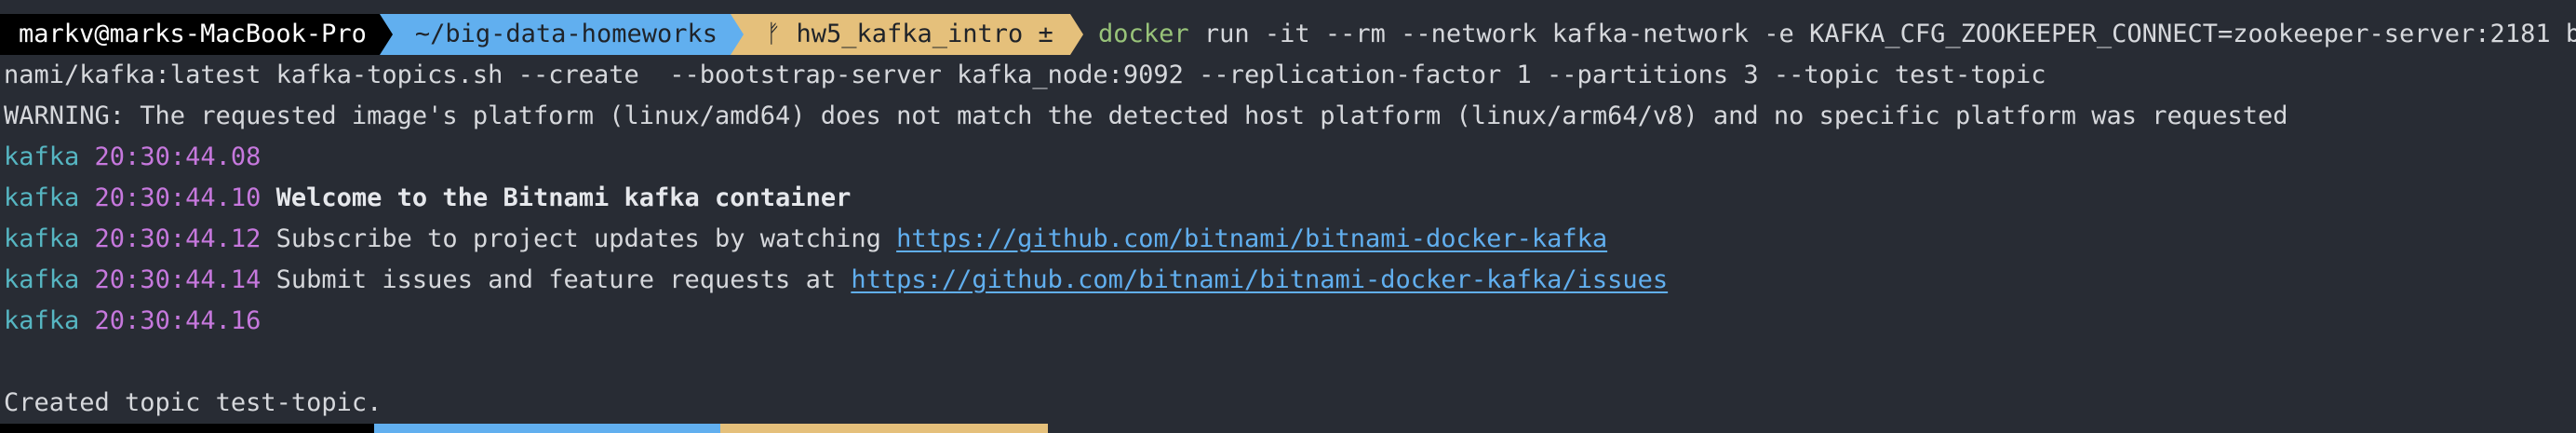 Image resolution: width=2576 pixels, height=433 pixels. I want to click on command-name: docker, so click(1143, 34).